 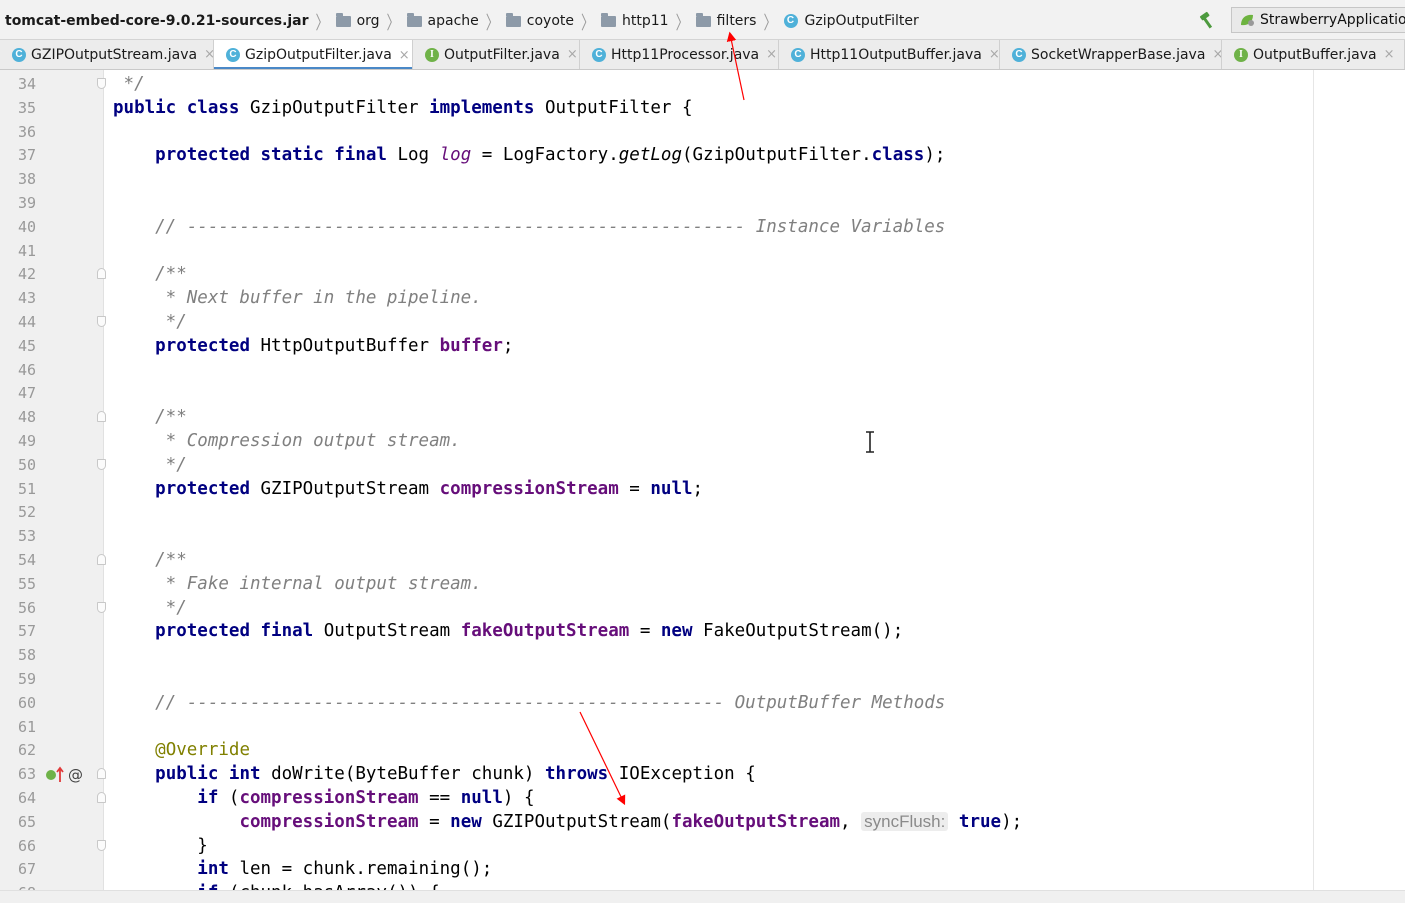 I want to click on implements-method-gutter-icon: @, so click(x=66, y=775).